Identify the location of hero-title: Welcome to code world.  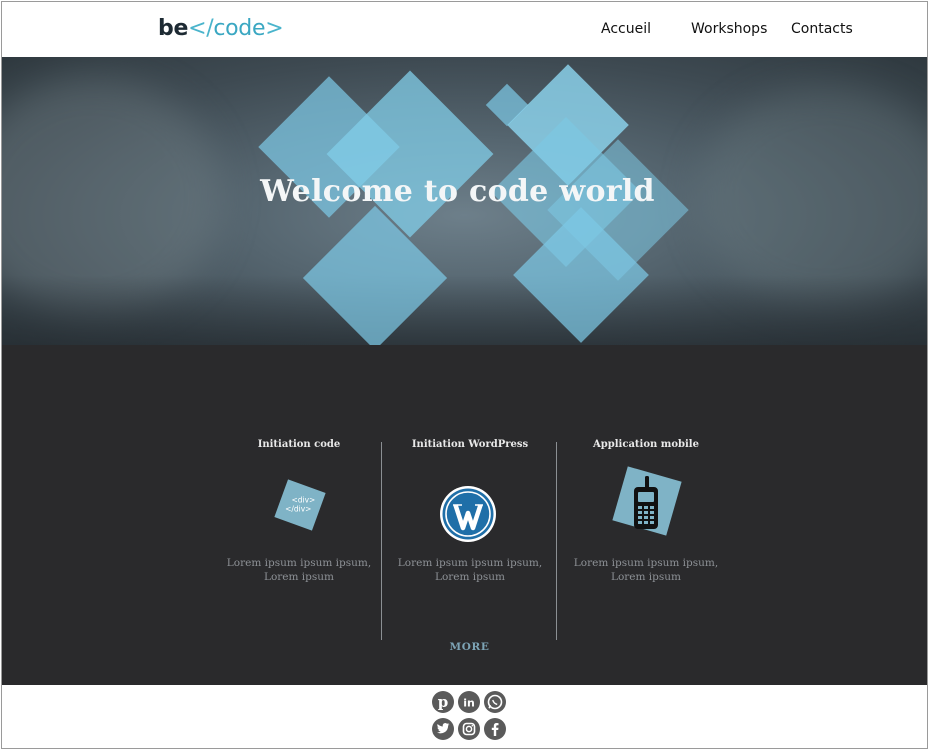
(457, 191).